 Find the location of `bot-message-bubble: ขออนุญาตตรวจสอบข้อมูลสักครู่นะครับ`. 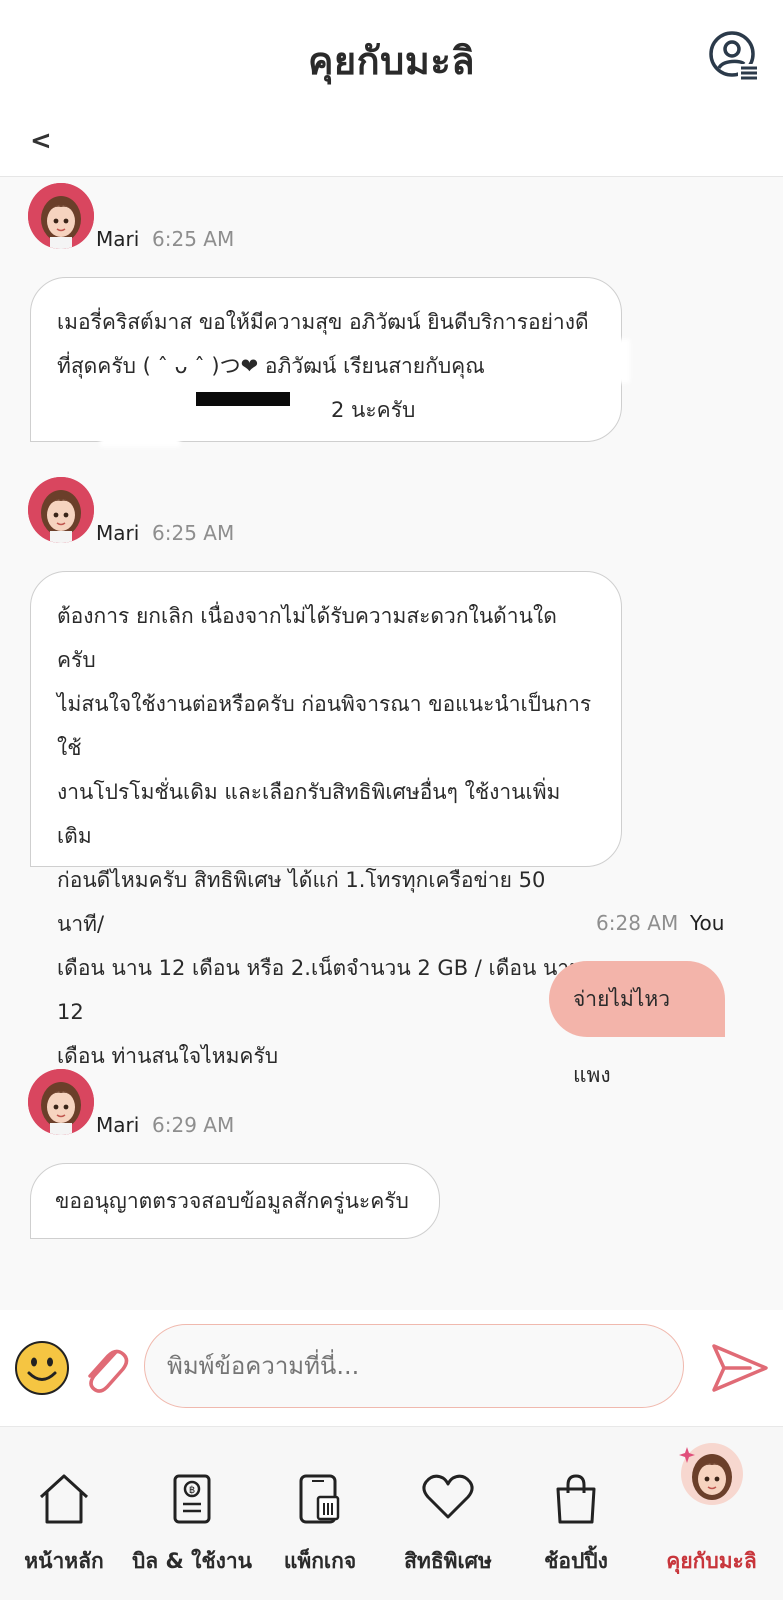

bot-message-bubble: ขออนุญาตตรวจสอบข้อมูลสักครู่นะครับ is located at coordinates (235, 1201).